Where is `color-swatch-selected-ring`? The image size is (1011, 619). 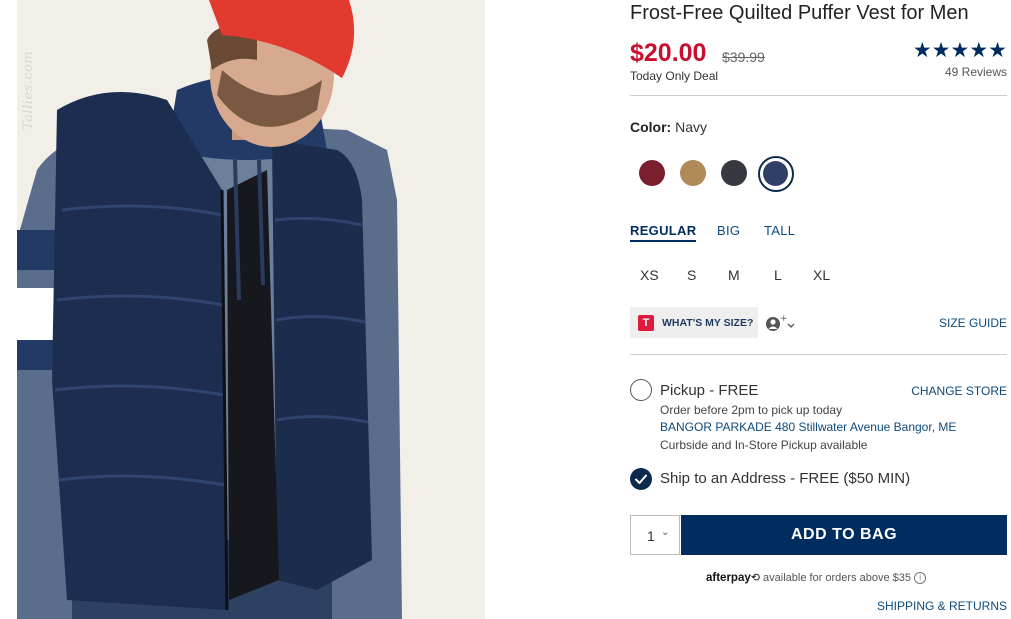 color-swatch-selected-ring is located at coordinates (776, 174).